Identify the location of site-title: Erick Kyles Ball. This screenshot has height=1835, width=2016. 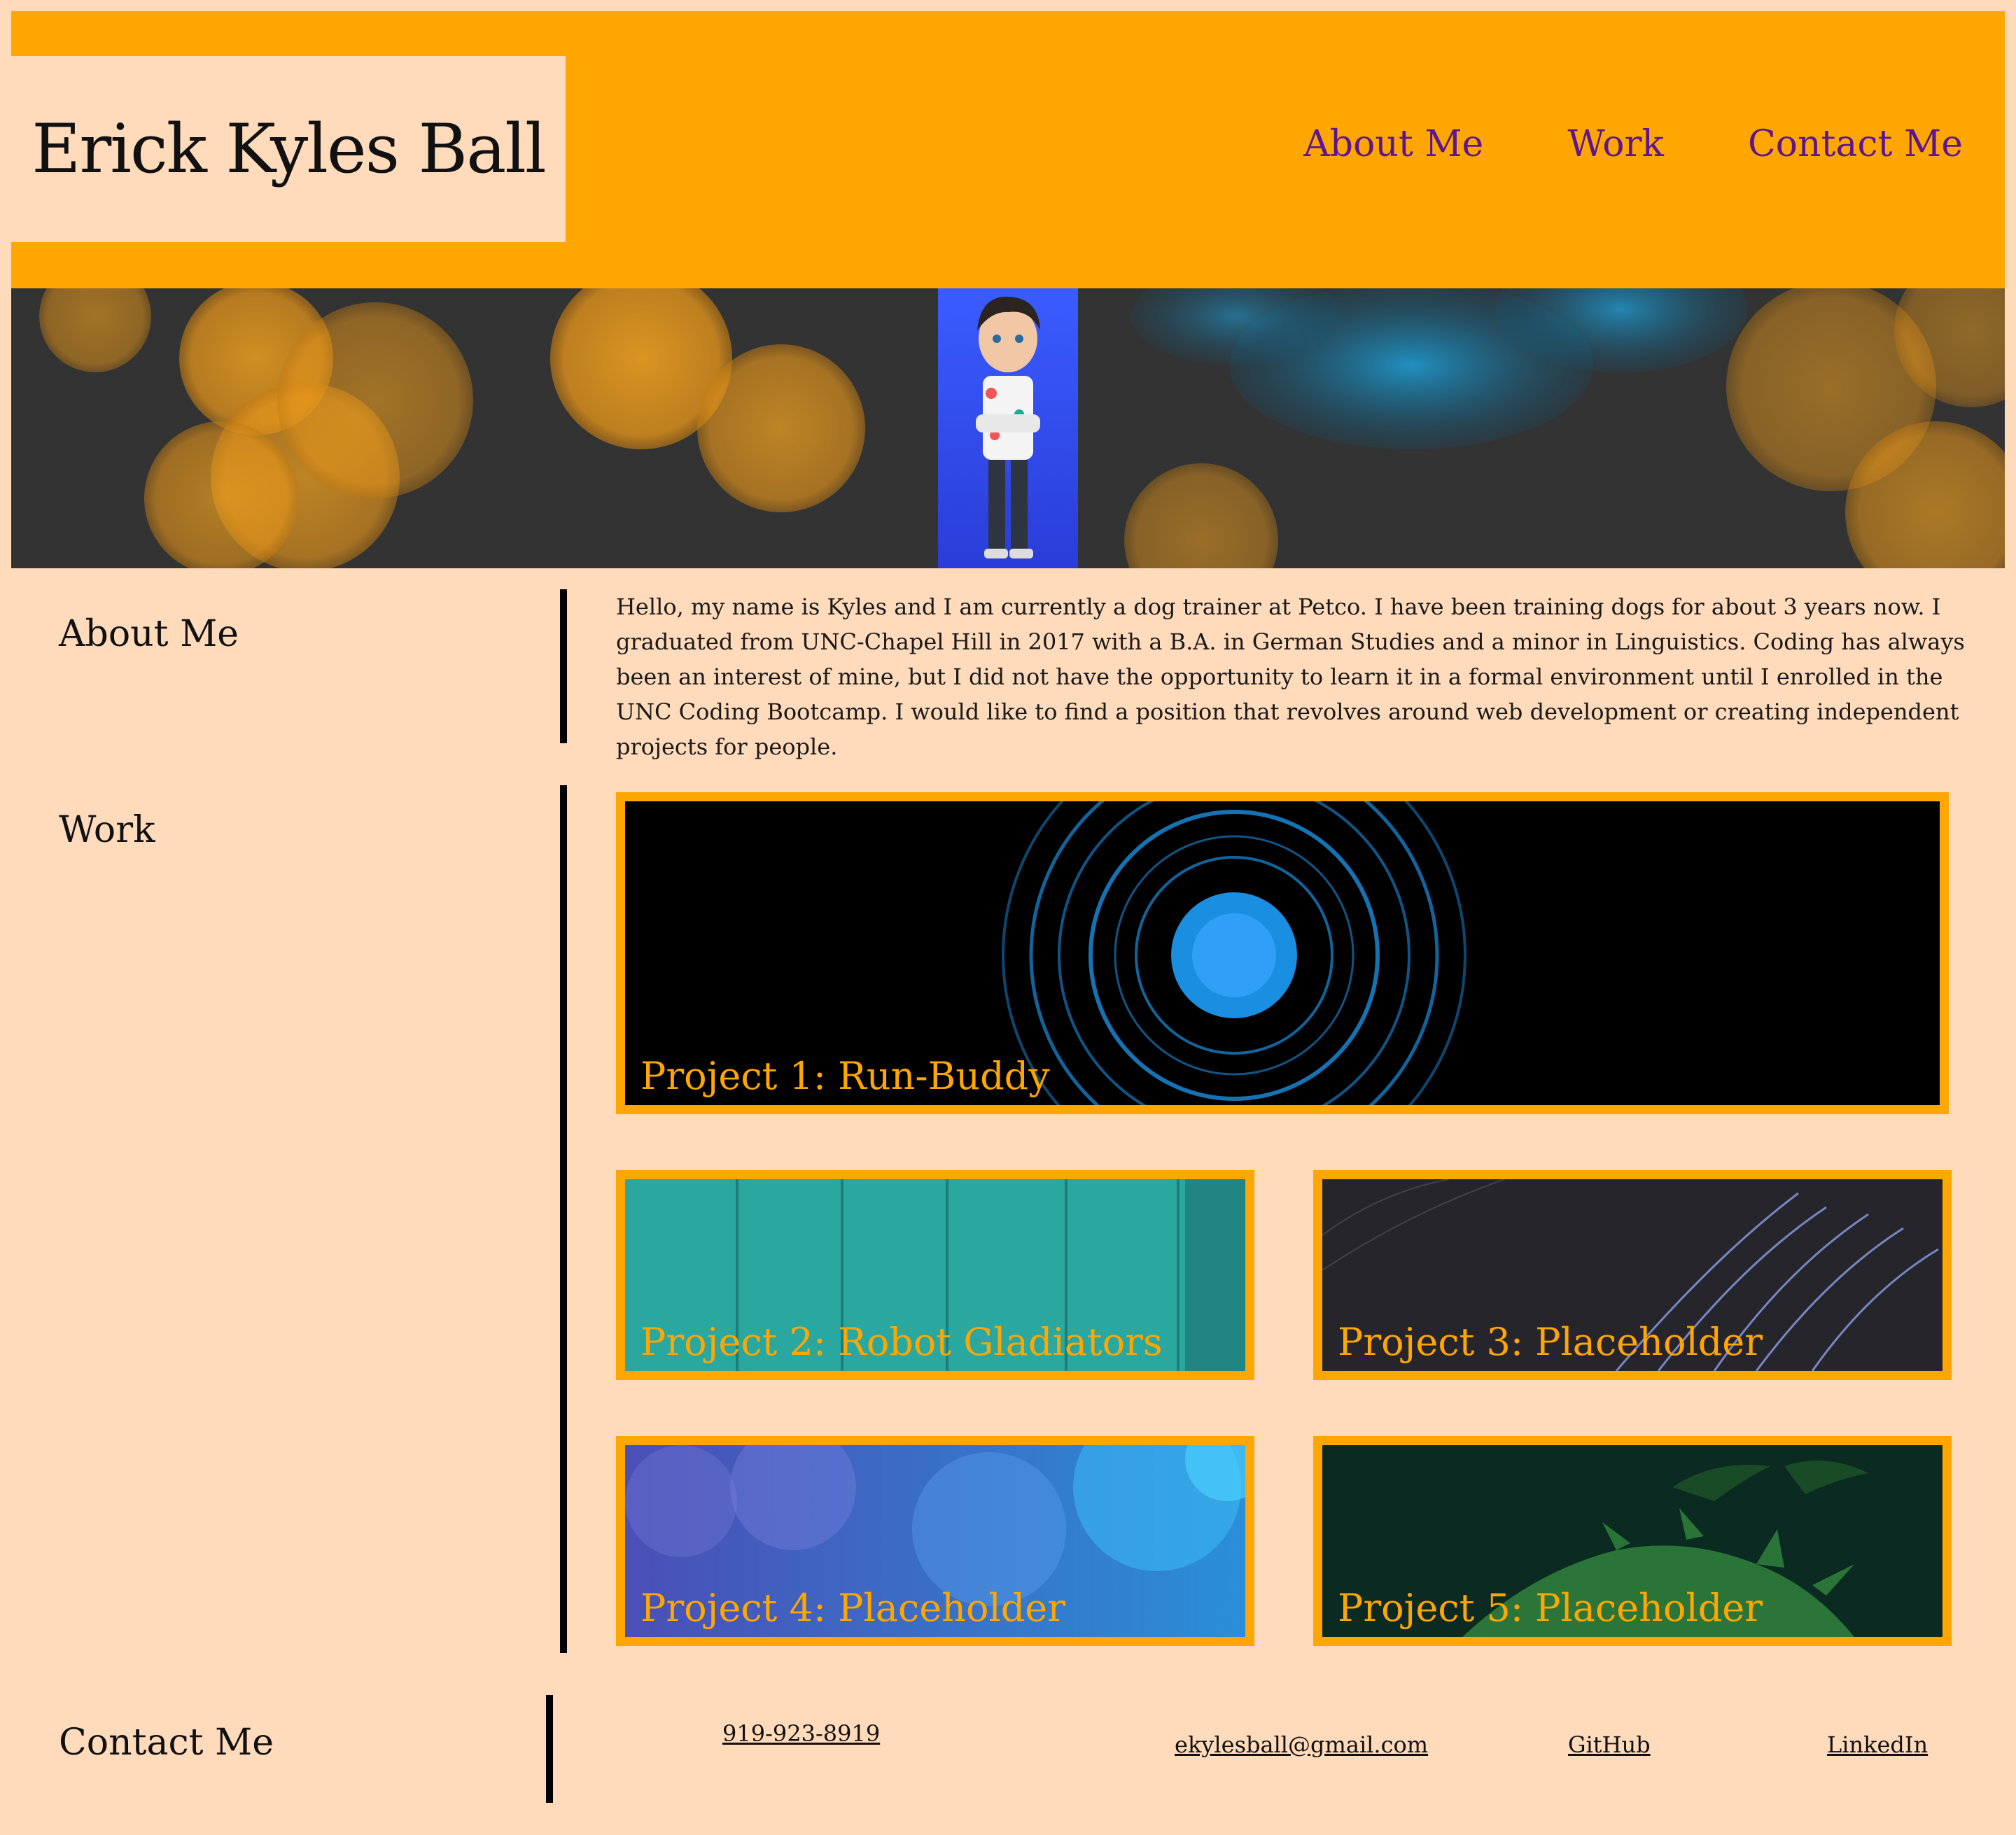
(288, 149).